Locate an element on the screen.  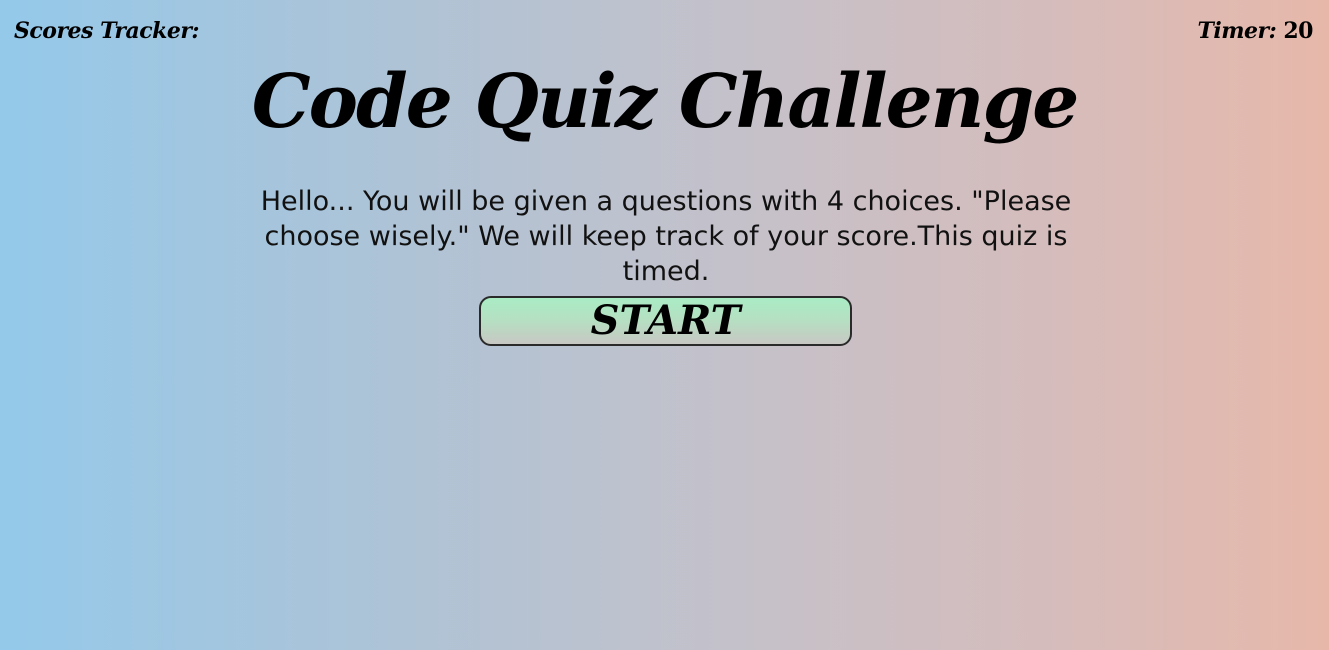
timer-label: Timer: is located at coordinates (1237, 31).